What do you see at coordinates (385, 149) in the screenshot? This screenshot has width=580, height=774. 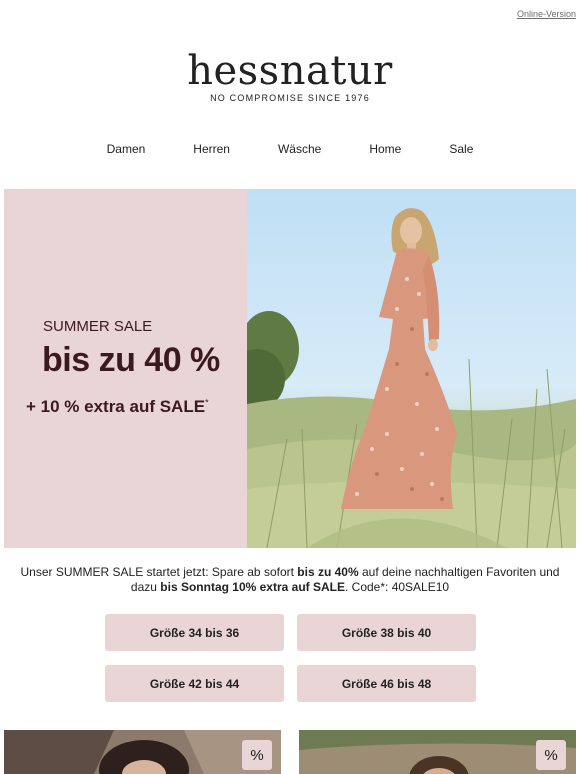 I see `nav-item-home: Home` at bounding box center [385, 149].